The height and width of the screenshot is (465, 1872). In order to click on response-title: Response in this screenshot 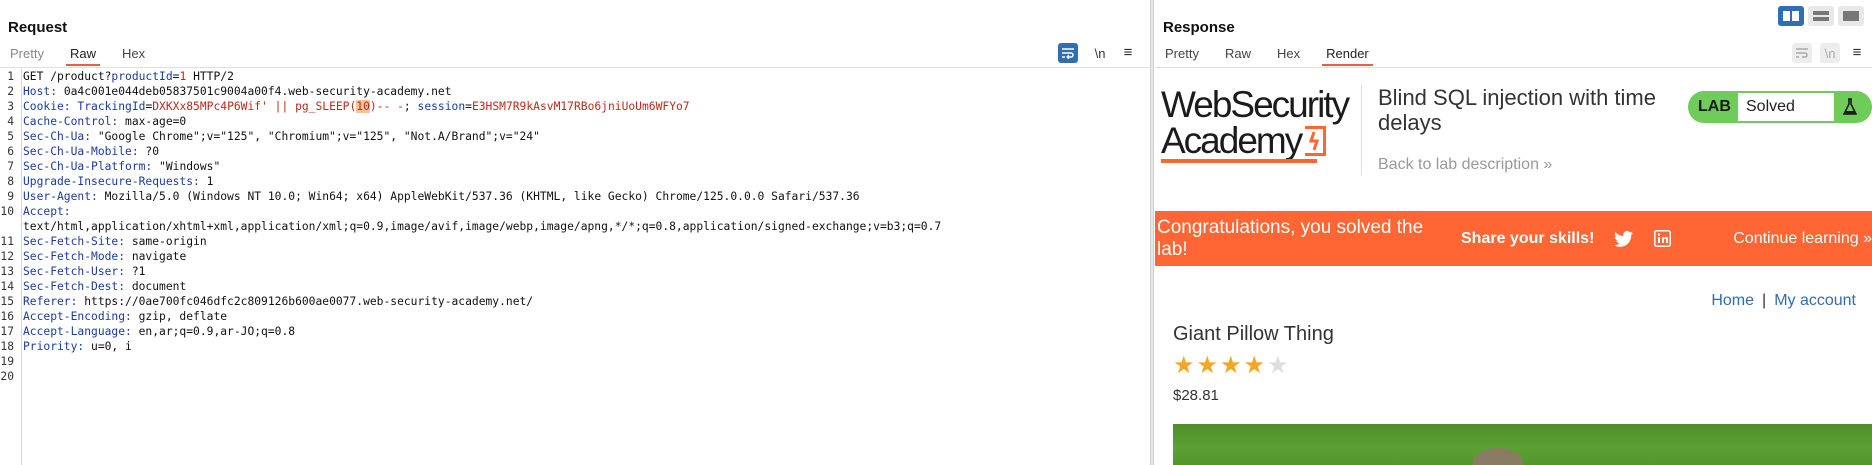, I will do `click(1199, 27)`.